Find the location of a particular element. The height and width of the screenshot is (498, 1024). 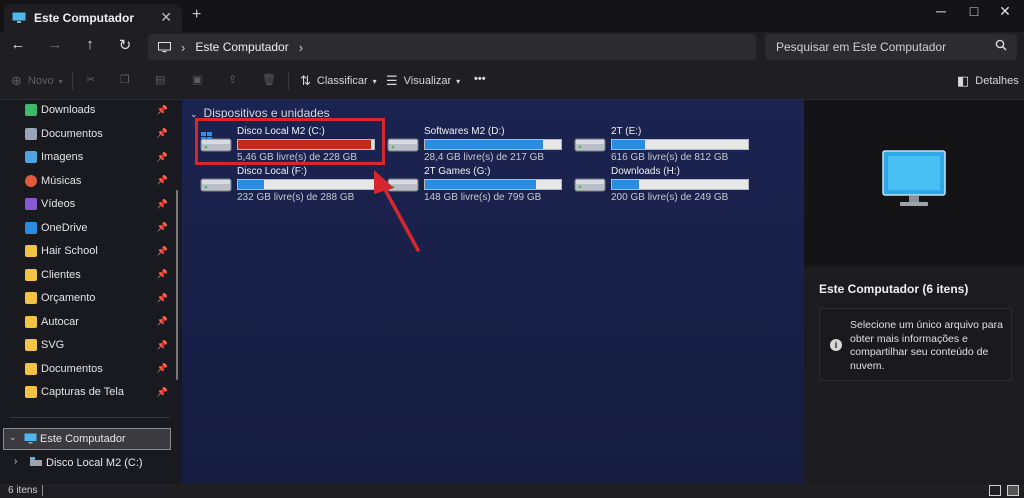

sidebar-item: Clientes 📌 is located at coordinates (89, 275).